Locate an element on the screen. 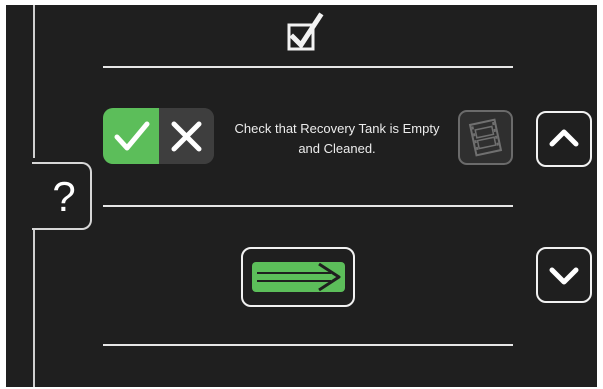  sidebar-line-bottom is located at coordinates (34, 308).